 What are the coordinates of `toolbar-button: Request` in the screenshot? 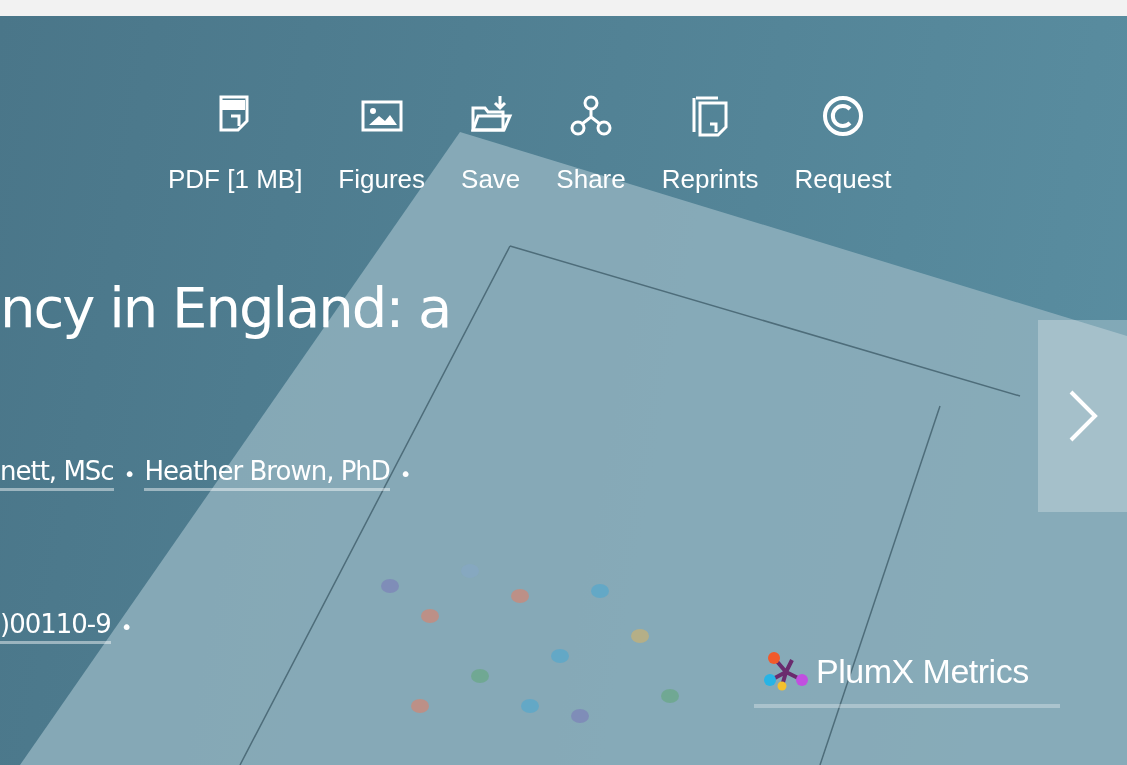 It's located at (843, 144).